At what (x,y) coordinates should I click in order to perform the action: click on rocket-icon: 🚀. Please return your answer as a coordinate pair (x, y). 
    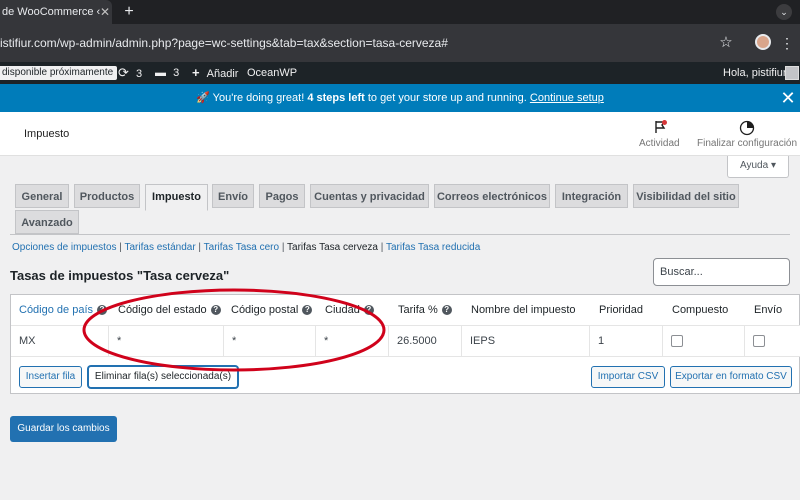
    Looking at the image, I should click on (203, 98).